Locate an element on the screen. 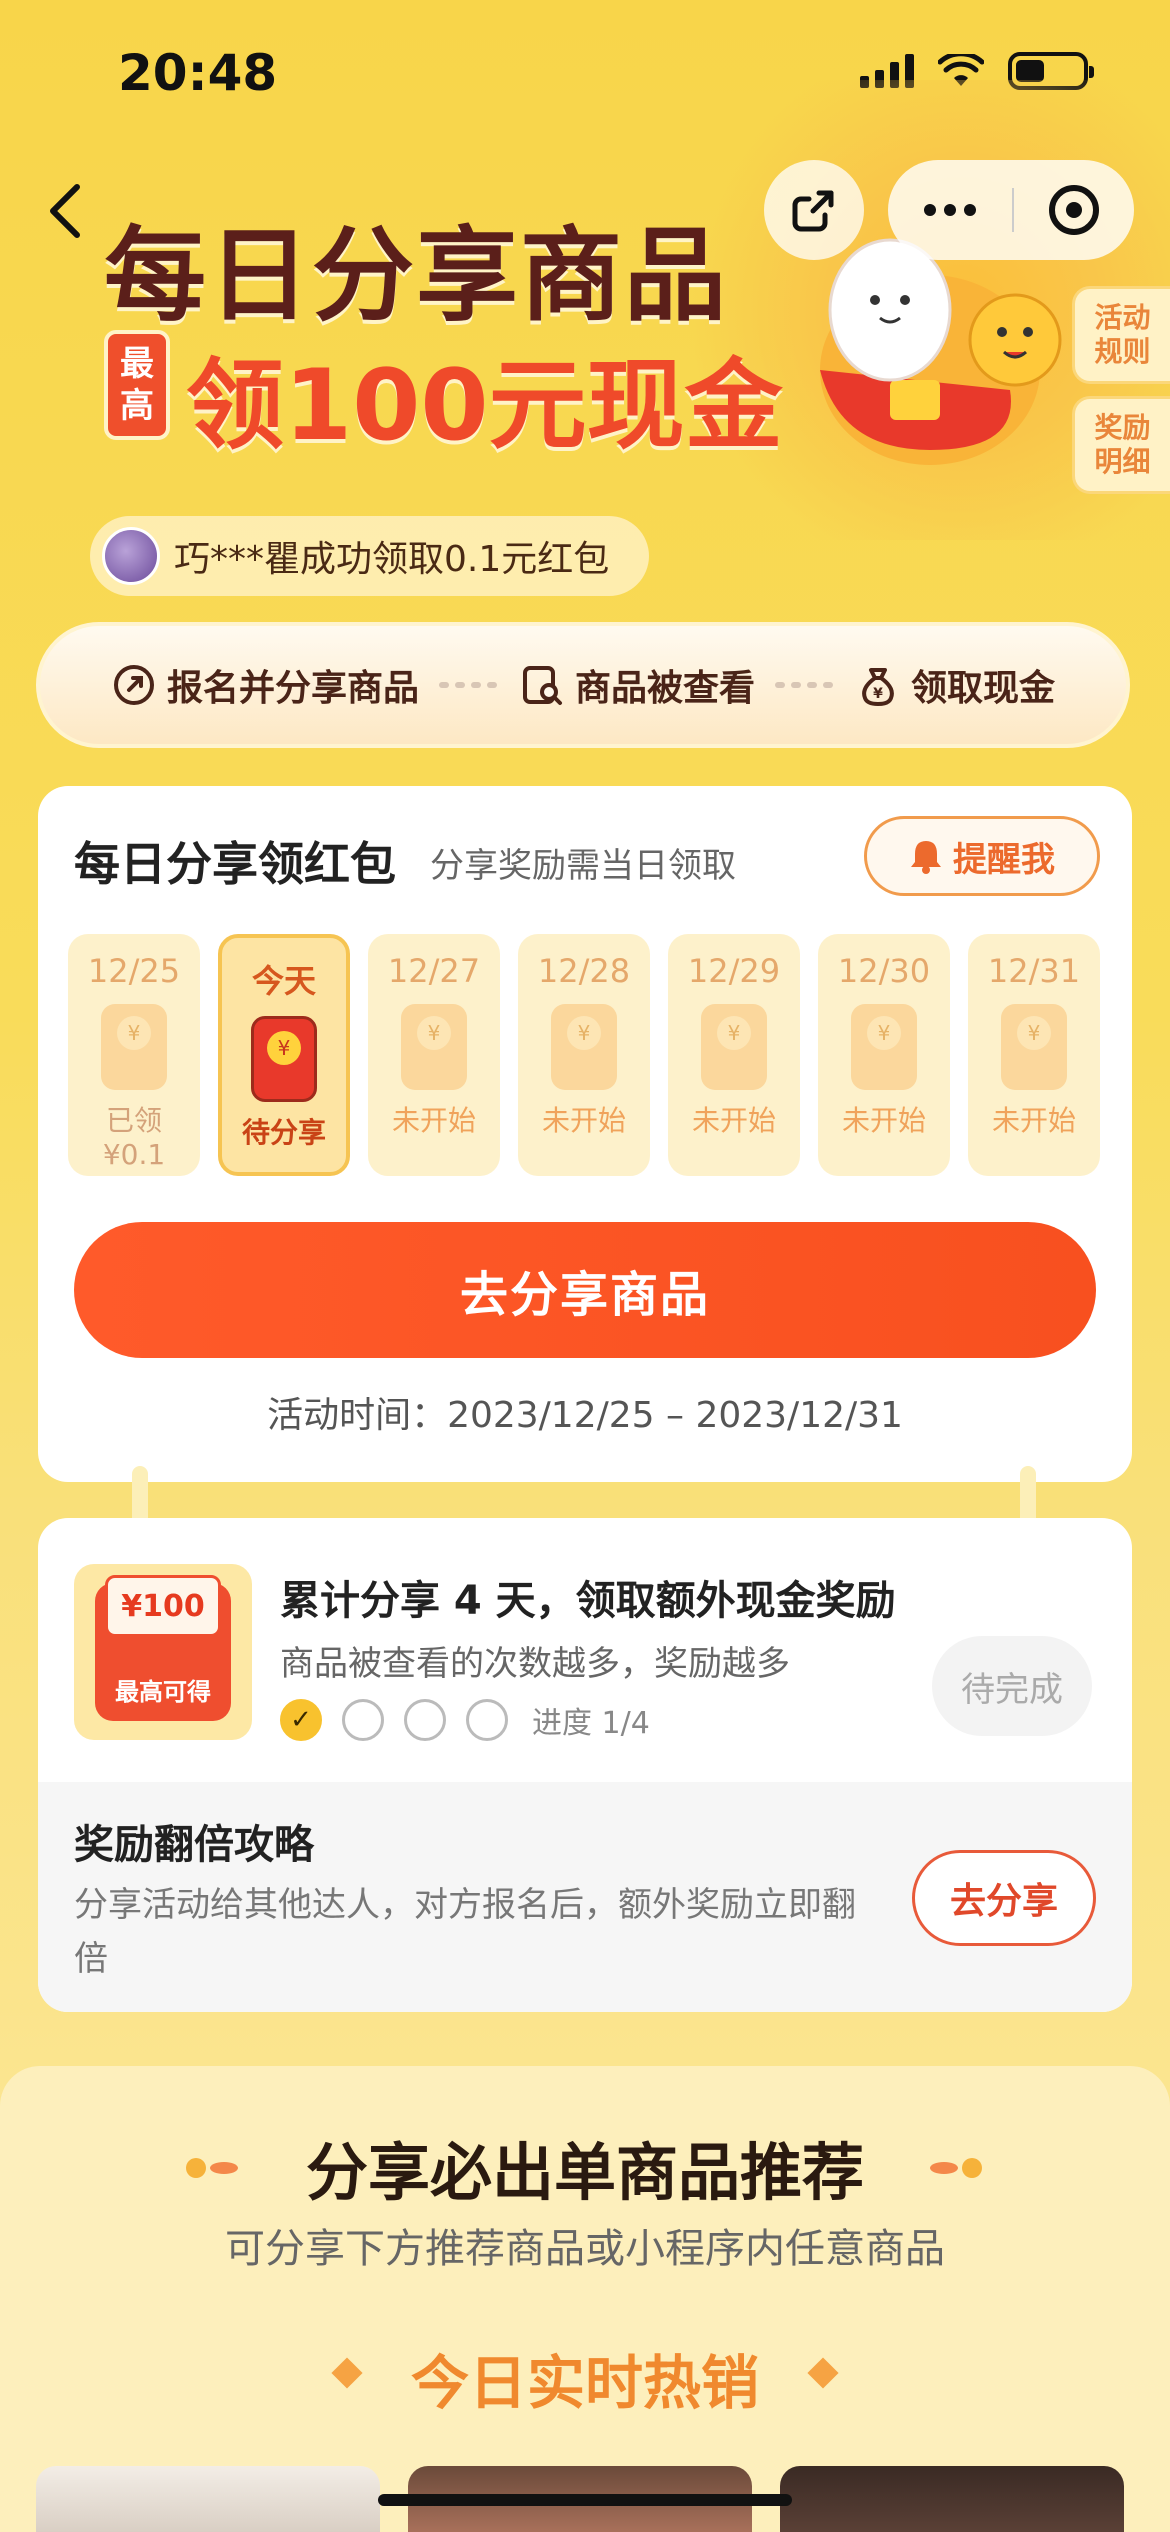 This screenshot has width=1170, height=2532. tips-text: 分享活动给其他达人，对方报名后，额外奖励立即翻倍 is located at coordinates (465, 1932).